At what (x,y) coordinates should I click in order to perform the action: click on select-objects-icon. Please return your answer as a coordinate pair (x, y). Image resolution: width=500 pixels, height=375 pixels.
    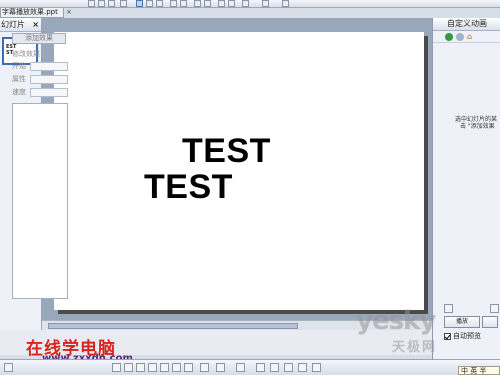
    Looking at the image, I should click on (8, 367).